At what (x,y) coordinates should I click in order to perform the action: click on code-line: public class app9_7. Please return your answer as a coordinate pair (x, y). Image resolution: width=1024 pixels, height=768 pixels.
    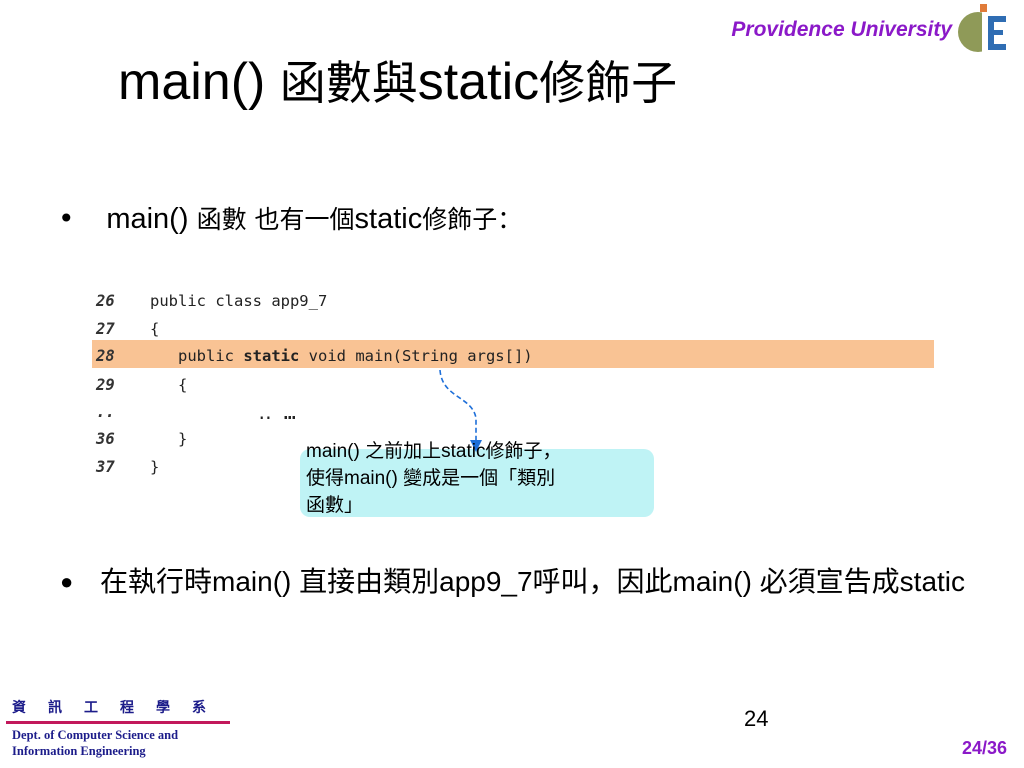
    Looking at the image, I should click on (239, 301).